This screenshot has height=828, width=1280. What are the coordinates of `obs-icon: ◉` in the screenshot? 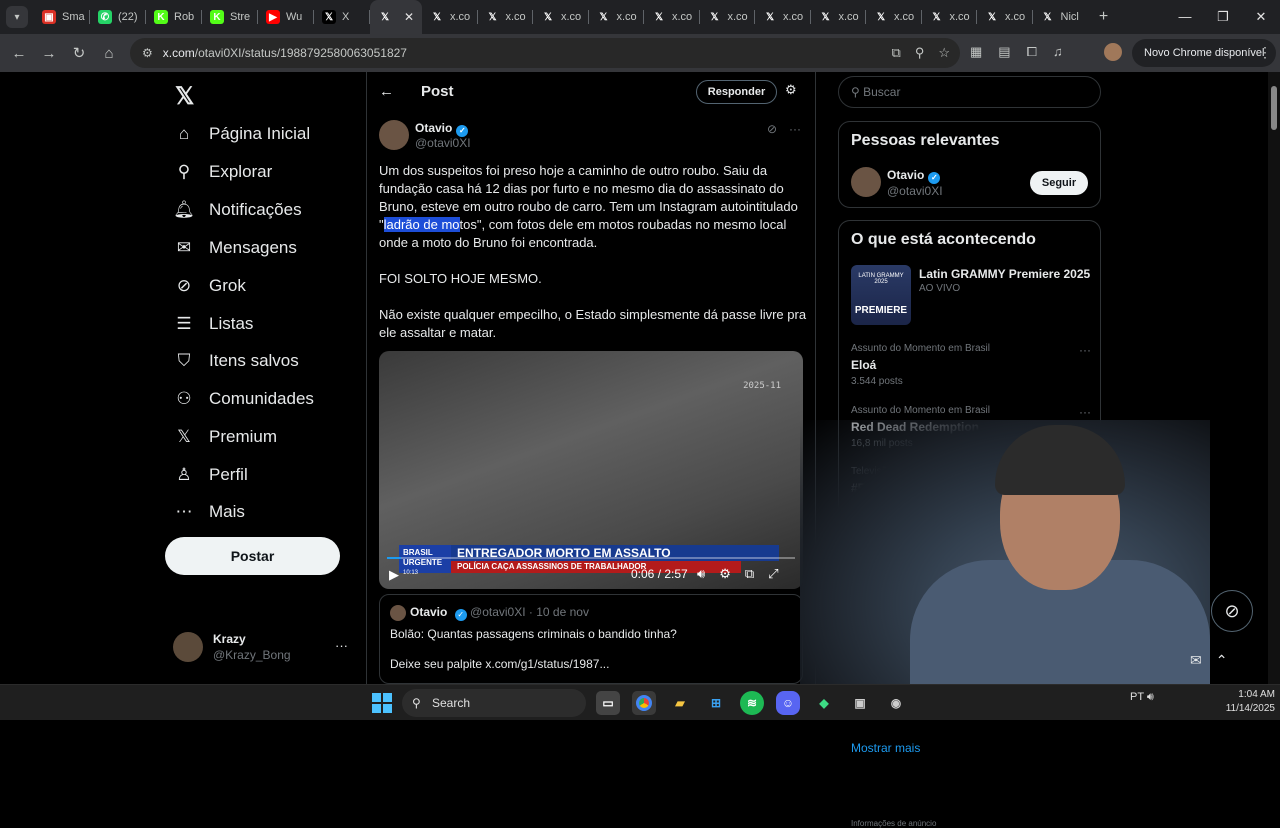 It's located at (896, 703).